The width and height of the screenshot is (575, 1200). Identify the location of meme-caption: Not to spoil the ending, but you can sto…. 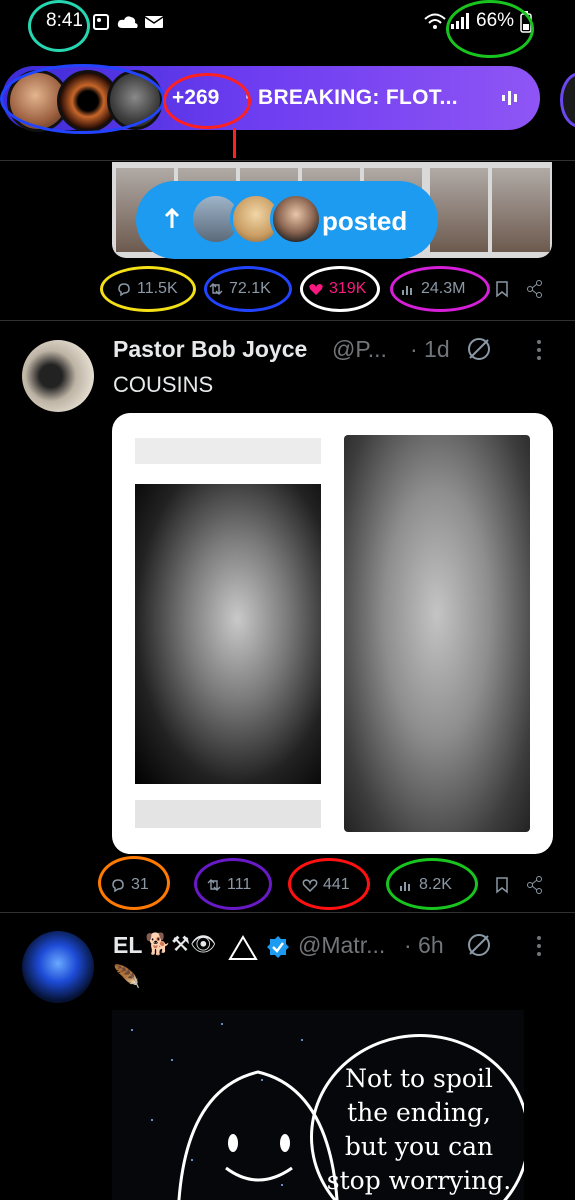
(419, 1130).